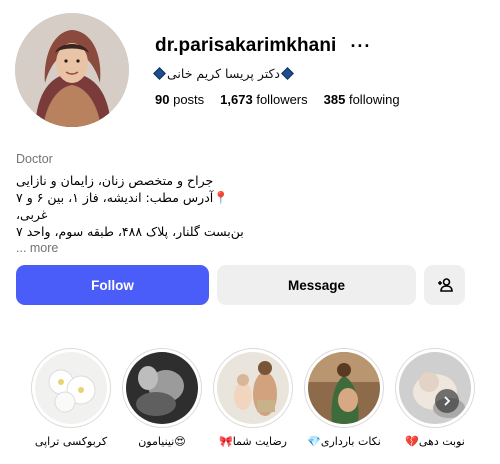 The image size is (500, 464). What do you see at coordinates (435, 441) in the screenshot?
I see `highlight-label: نوبت دهی💔` at bounding box center [435, 441].